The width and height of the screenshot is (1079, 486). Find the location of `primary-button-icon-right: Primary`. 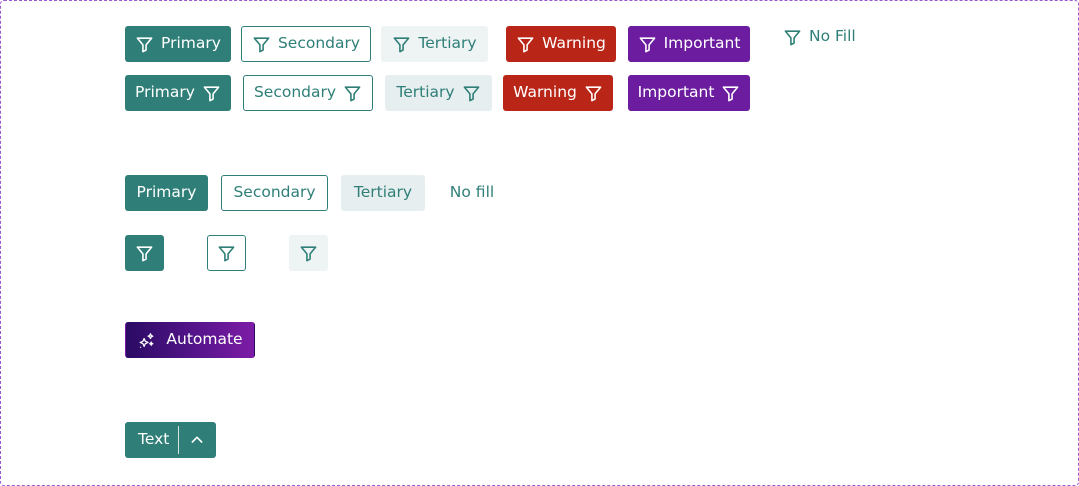

primary-button-icon-right: Primary is located at coordinates (178, 93).